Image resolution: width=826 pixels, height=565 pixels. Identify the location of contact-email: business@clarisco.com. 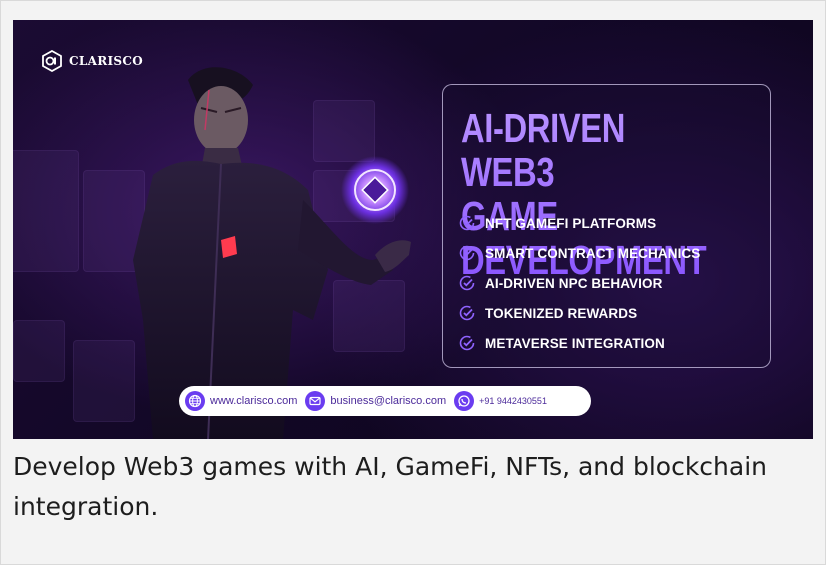
(375, 401).